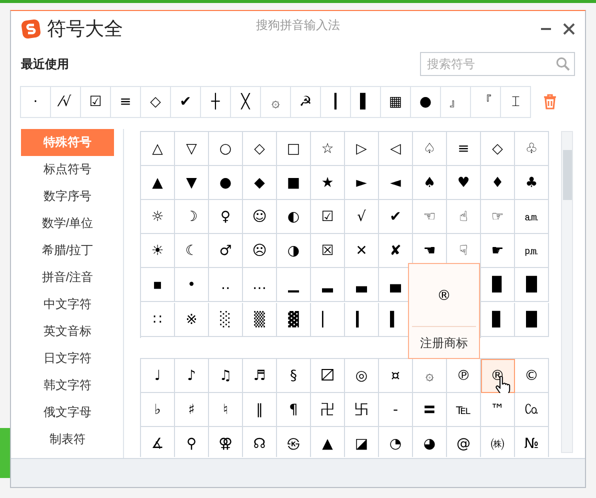  What do you see at coordinates (294, 285) in the screenshot?
I see `symbol-cell: ▁` at bounding box center [294, 285].